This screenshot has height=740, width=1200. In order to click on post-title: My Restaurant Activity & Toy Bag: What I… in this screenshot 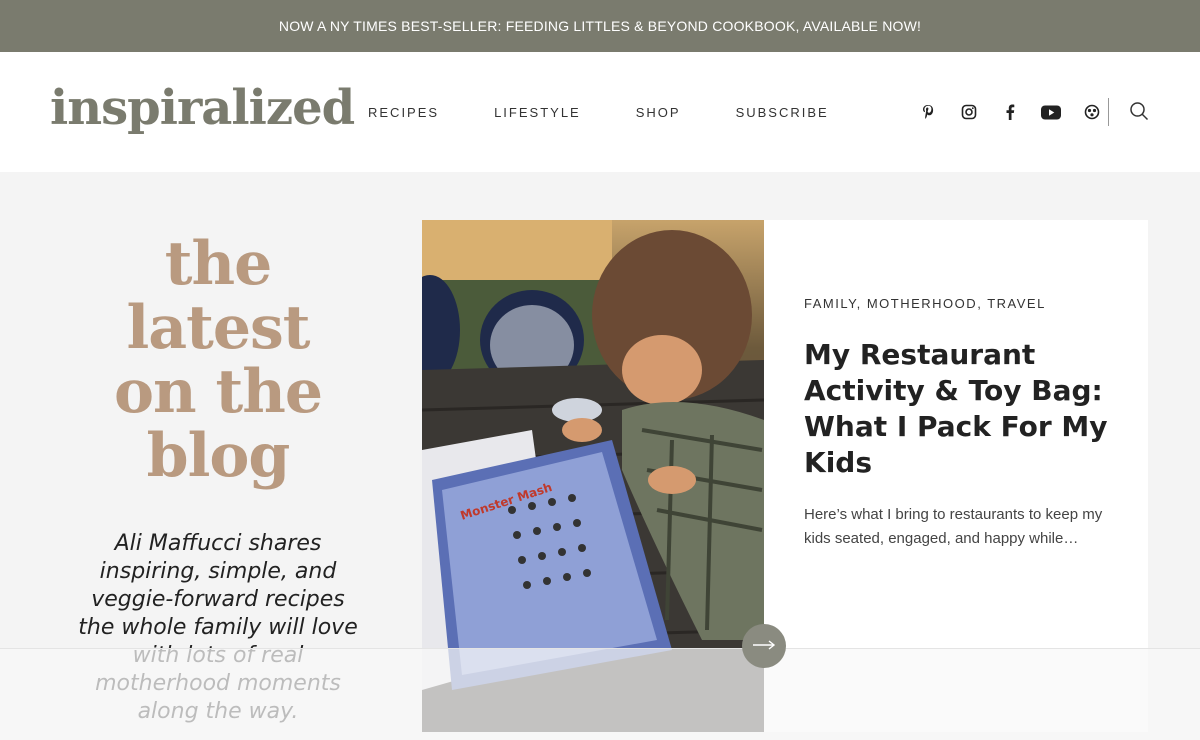, I will do `click(959, 409)`.